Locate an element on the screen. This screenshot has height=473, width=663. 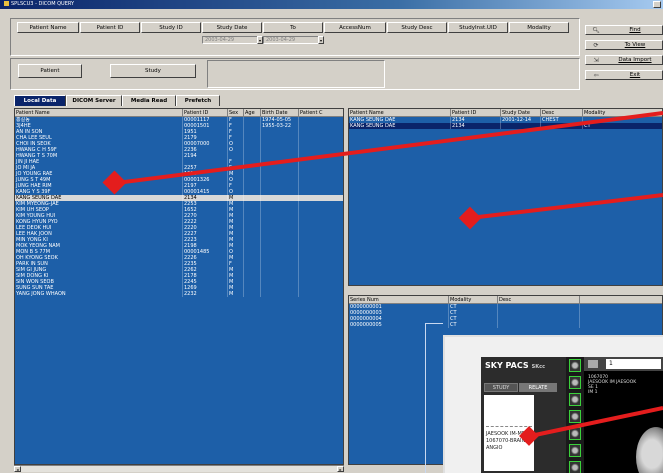
arrow-to-patient-list is located at coordinates (389, 148).